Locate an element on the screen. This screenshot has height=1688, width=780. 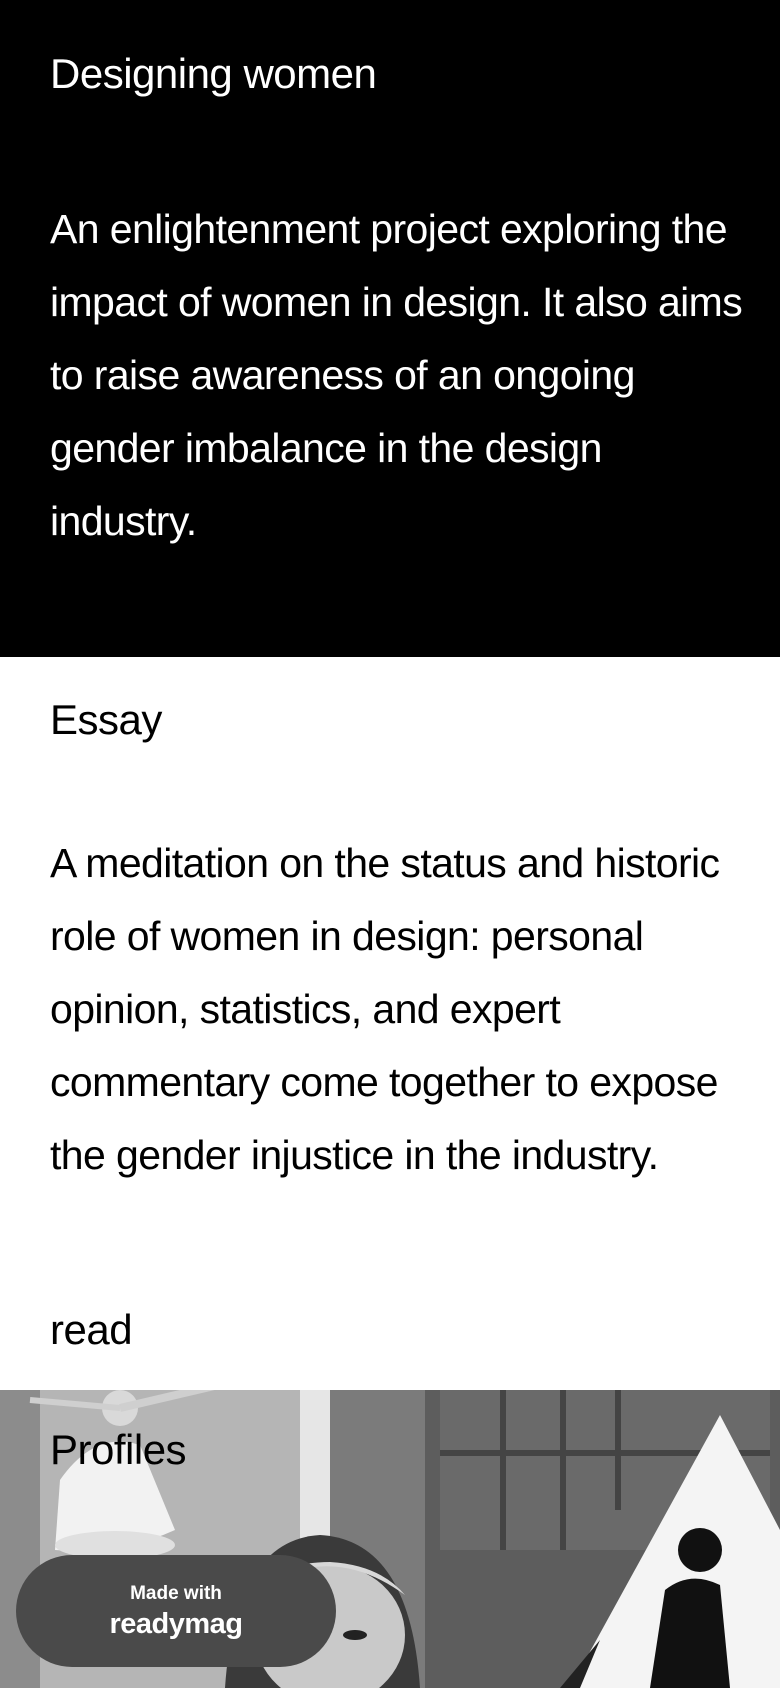
readymag-logo: readymag is located at coordinates (176, 1624).